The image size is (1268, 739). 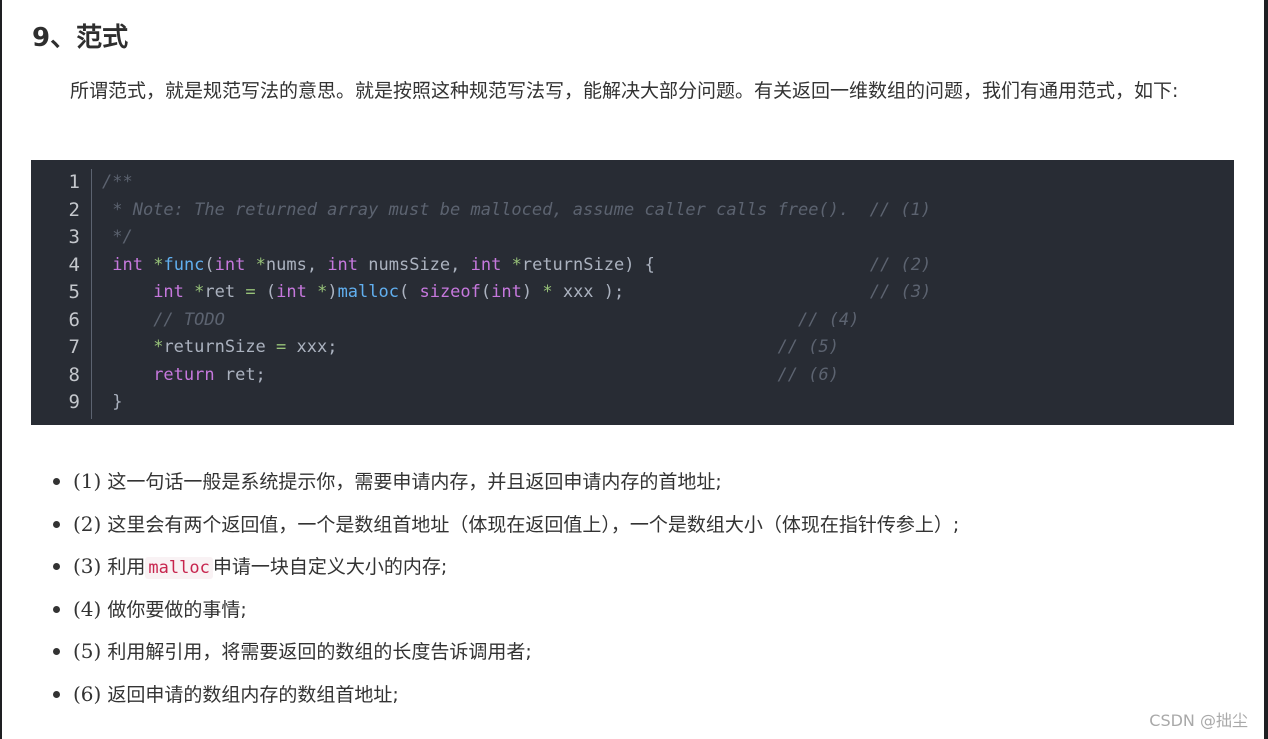 What do you see at coordinates (74, 292) in the screenshot?
I see `line-number: 5` at bounding box center [74, 292].